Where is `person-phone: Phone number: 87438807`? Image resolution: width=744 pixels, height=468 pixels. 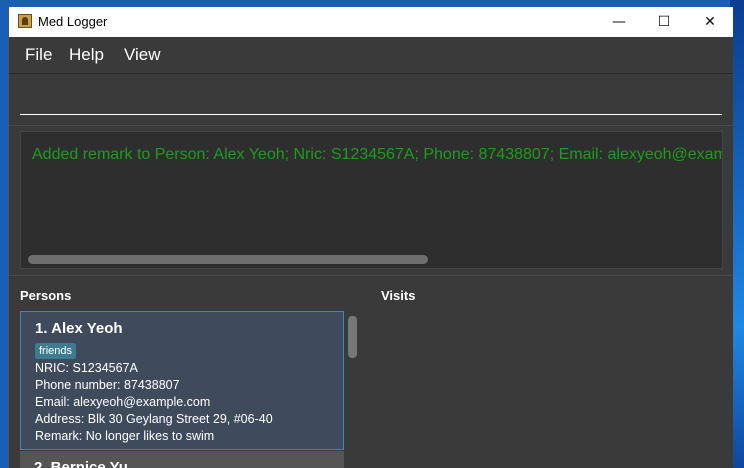 person-phone: Phone number: 87438807 is located at coordinates (107, 385).